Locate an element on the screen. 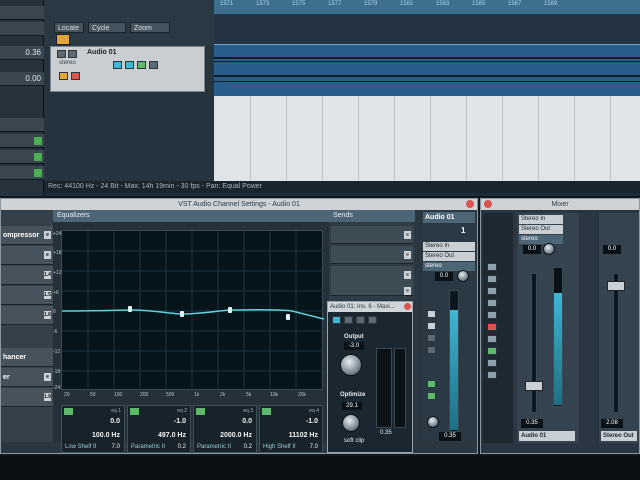 The width and height of the screenshot is (640, 480). output-knob is located at coordinates (351, 365).